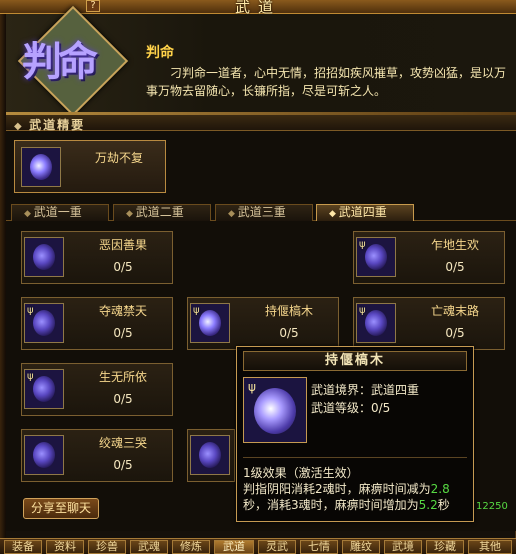 This screenshot has width=516, height=554. I want to click on skill-card-partial, so click(211, 455).